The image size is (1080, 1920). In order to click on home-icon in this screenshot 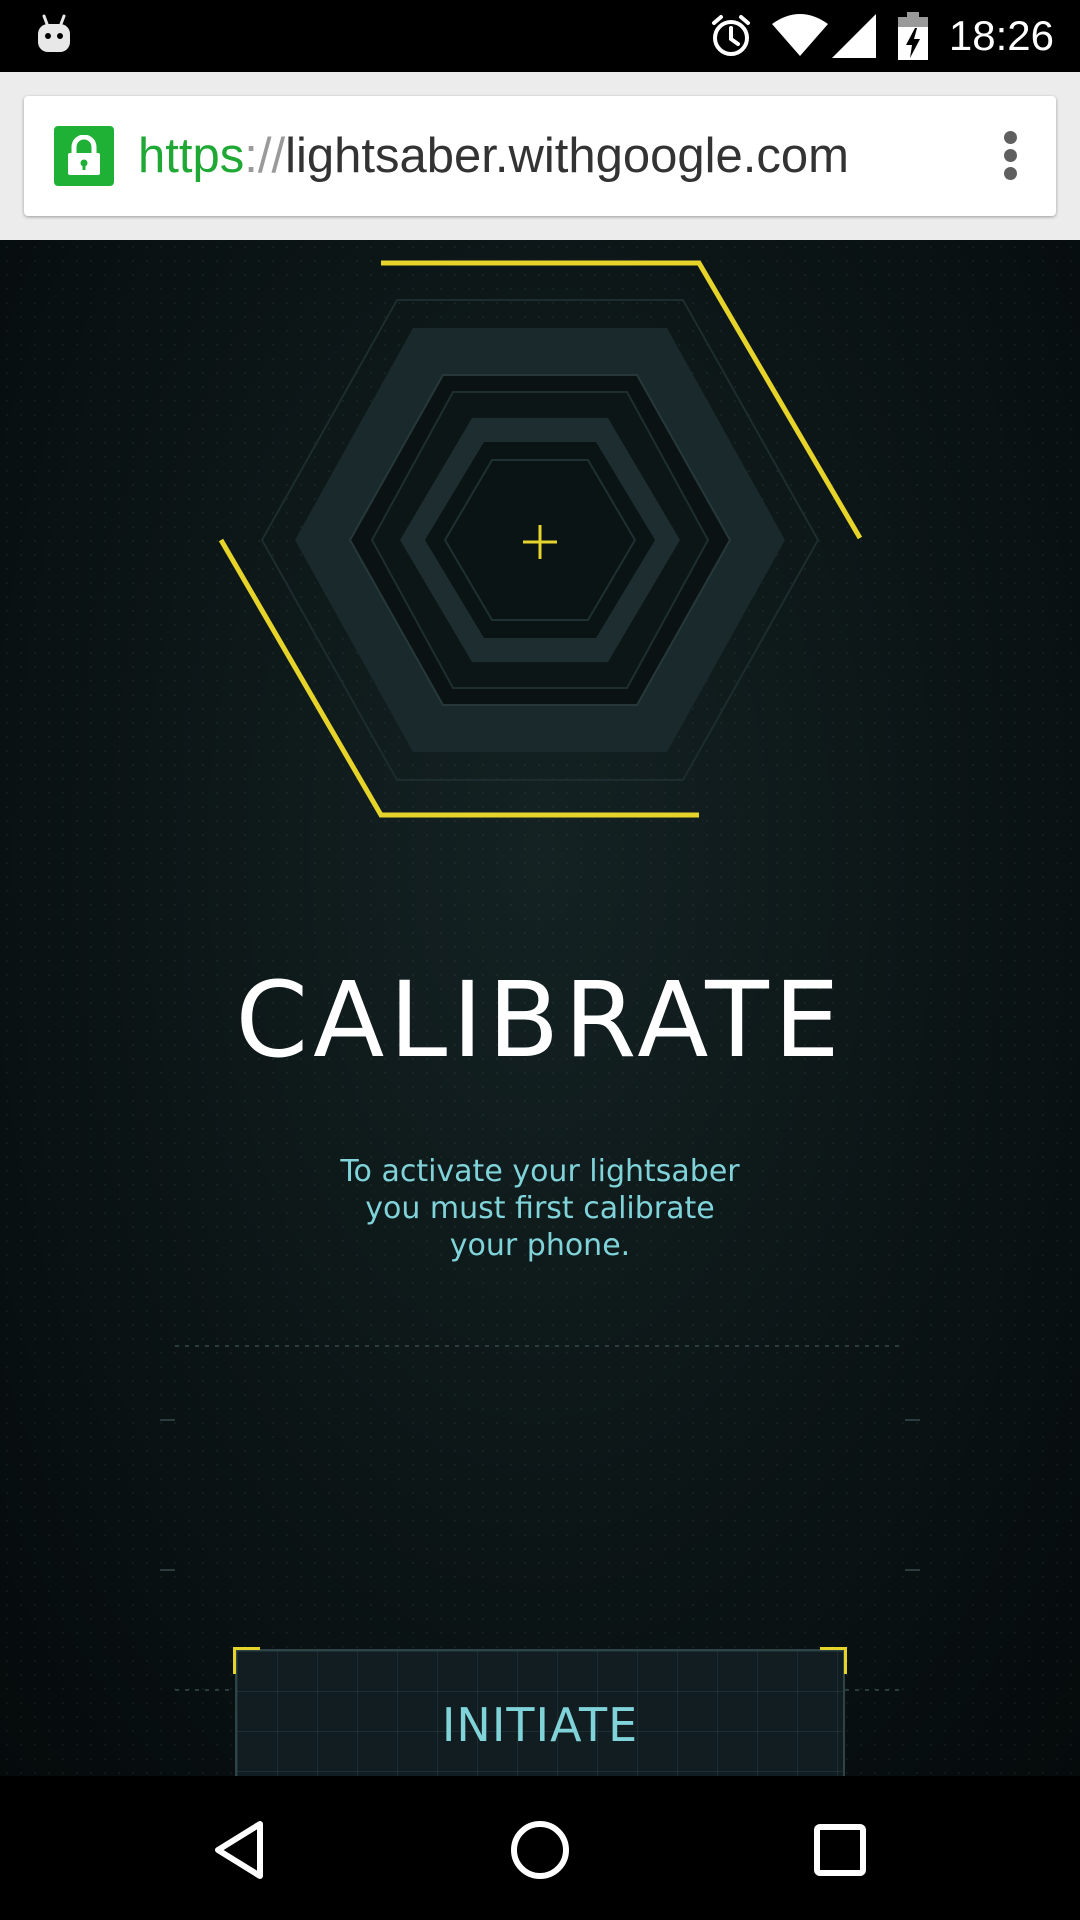, I will do `click(540, 1848)`.